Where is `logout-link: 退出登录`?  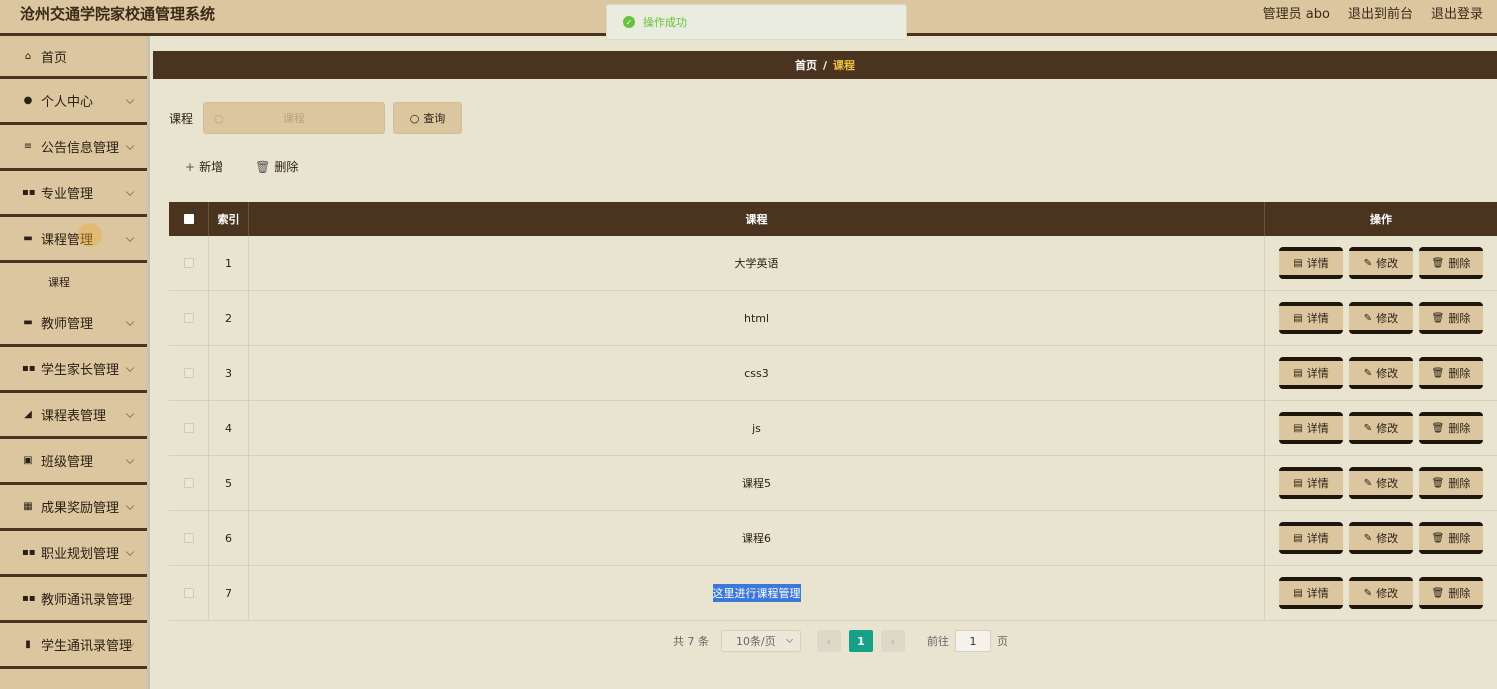
logout-link: 退出登录 is located at coordinates (1457, 12).